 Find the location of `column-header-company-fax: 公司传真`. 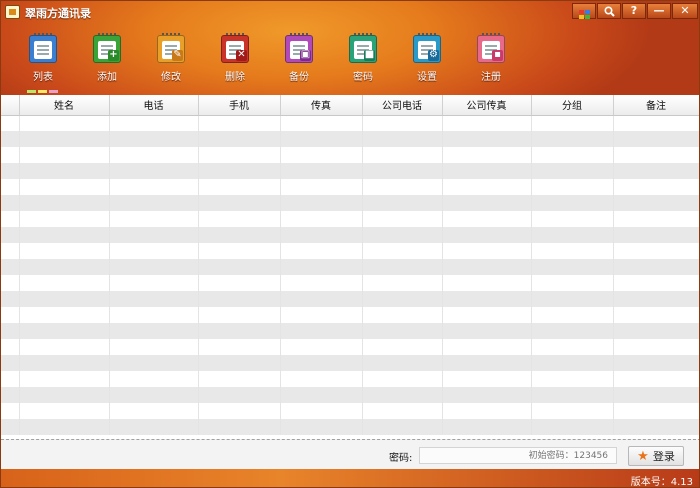

column-header-company-fax: 公司传真 is located at coordinates (487, 105).